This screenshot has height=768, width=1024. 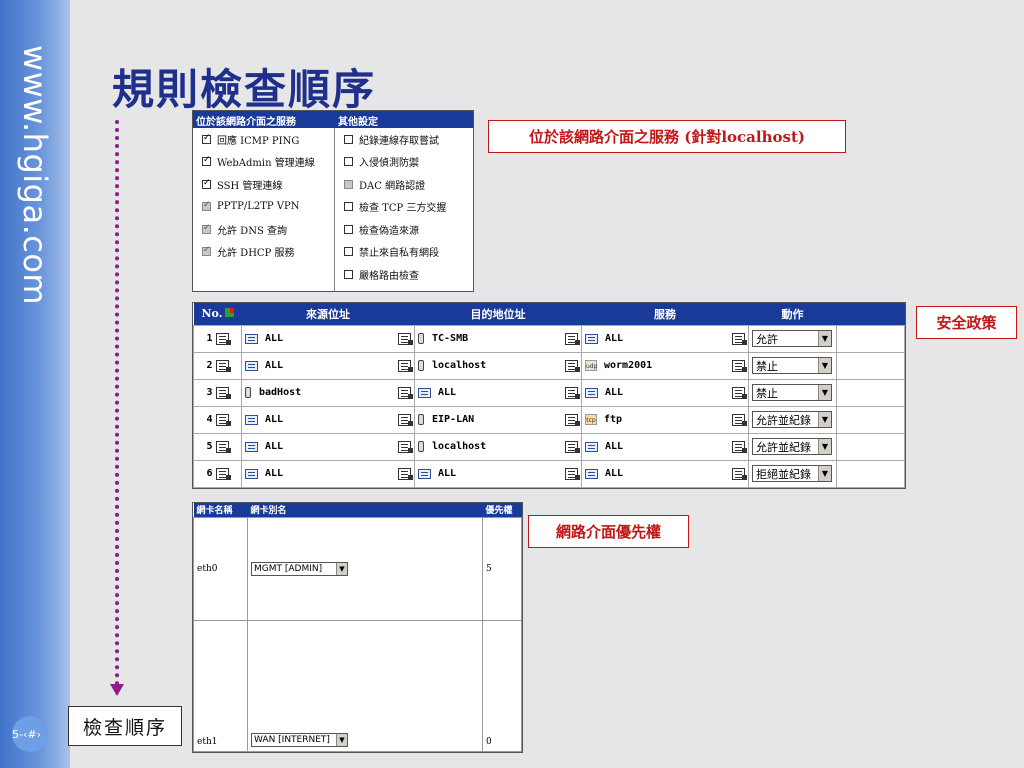 I want to click on service-item: 回應 ICMP PING, so click(x=263, y=139).